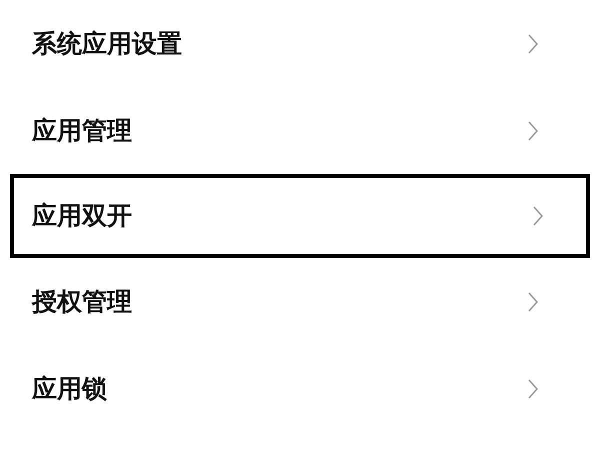 The height and width of the screenshot is (450, 600). What do you see at coordinates (82, 216) in the screenshot?
I see `item-label: 应用双开` at bounding box center [82, 216].